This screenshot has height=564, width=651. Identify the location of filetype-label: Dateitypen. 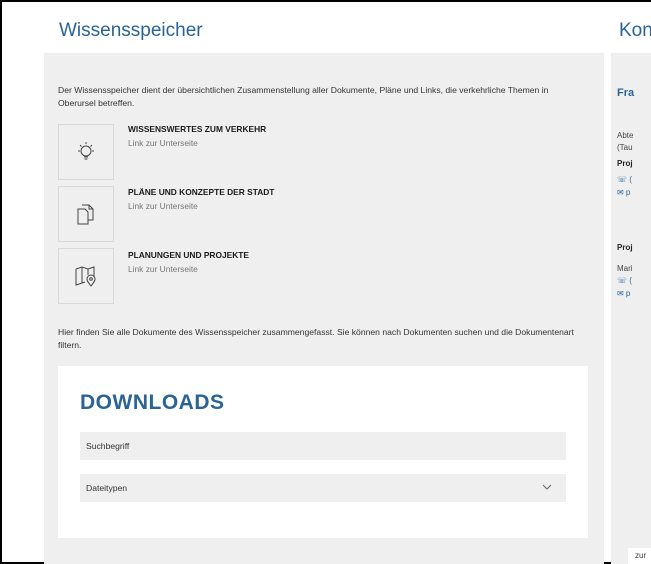
(107, 488).